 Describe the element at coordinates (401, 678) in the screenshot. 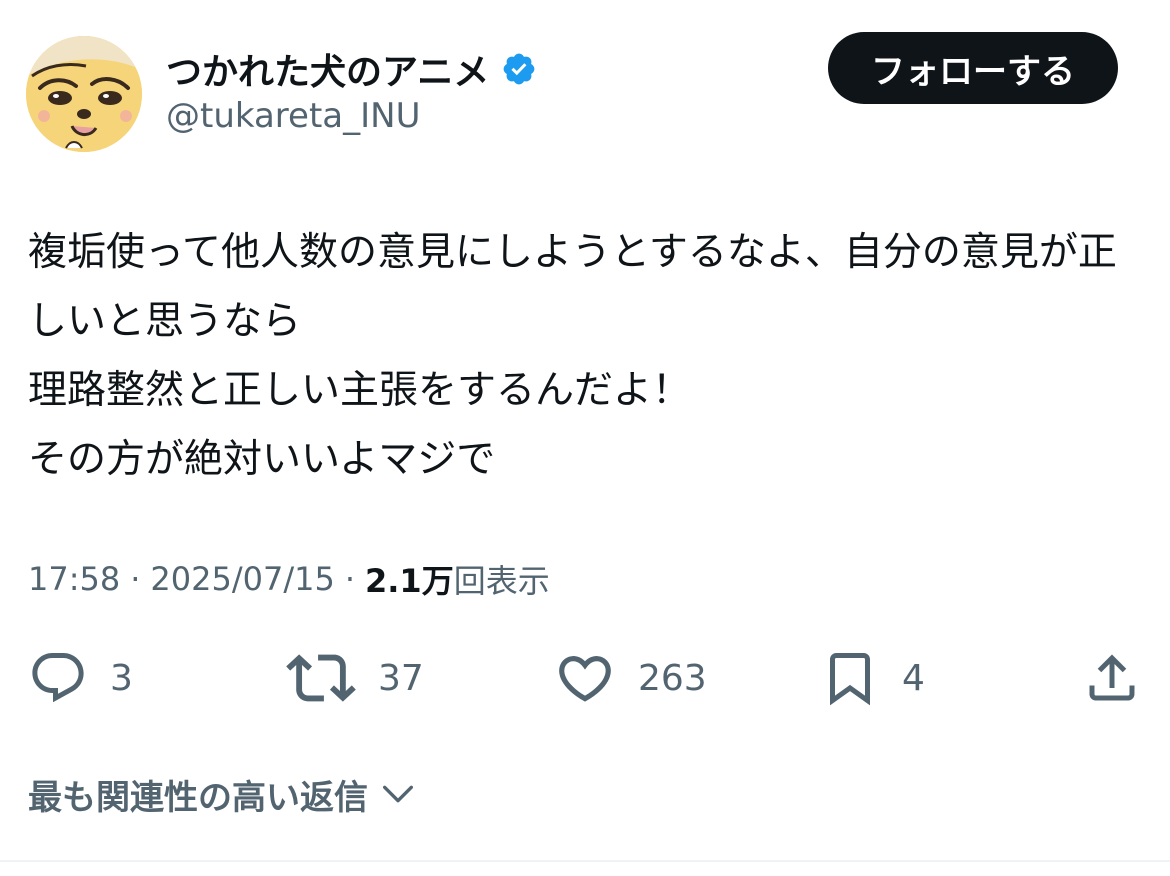

I see `retweet-count: 37` at that location.